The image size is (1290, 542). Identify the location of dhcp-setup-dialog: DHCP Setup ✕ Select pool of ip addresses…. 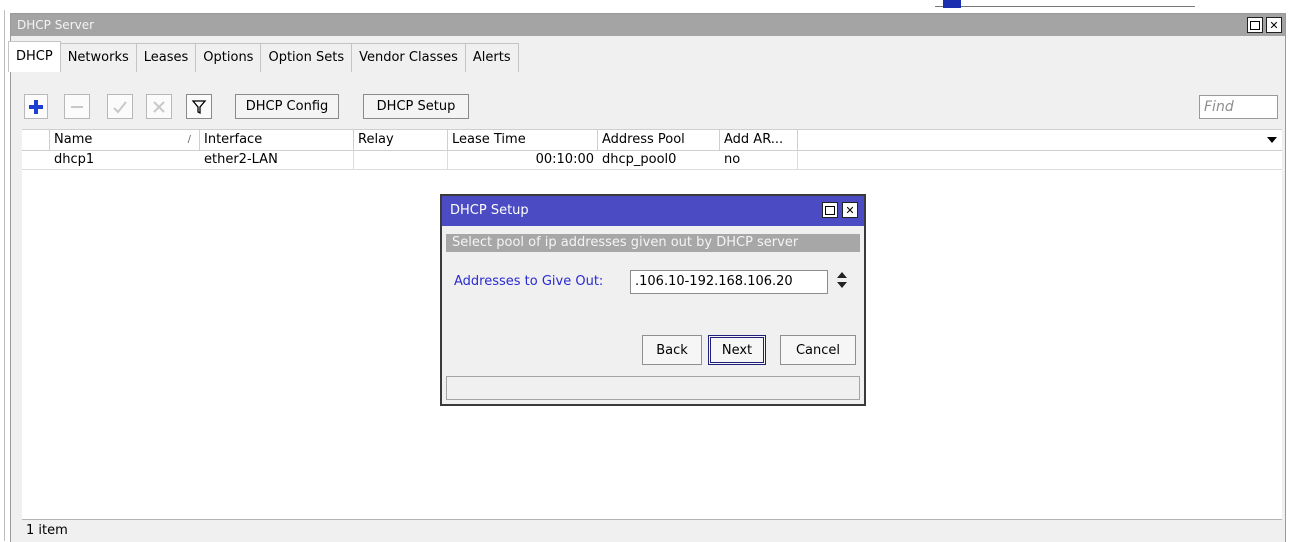
(653, 300).